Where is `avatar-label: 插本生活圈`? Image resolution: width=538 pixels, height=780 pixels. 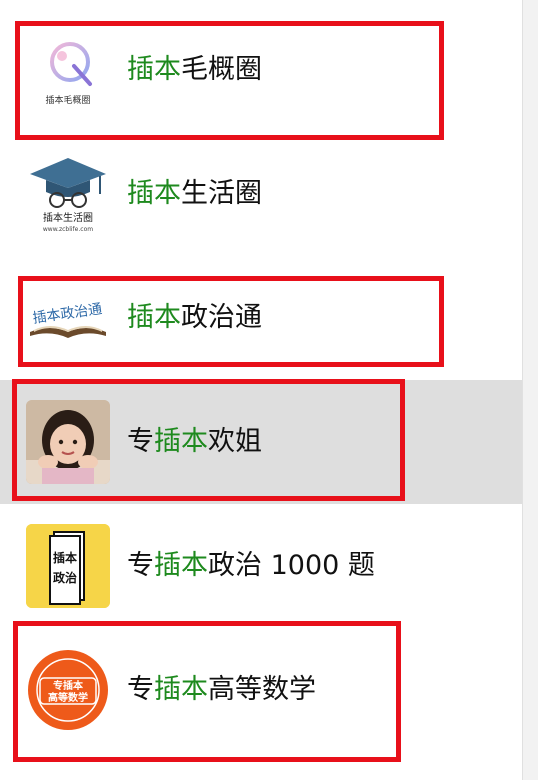 avatar-label: 插本生活圈 is located at coordinates (68, 217).